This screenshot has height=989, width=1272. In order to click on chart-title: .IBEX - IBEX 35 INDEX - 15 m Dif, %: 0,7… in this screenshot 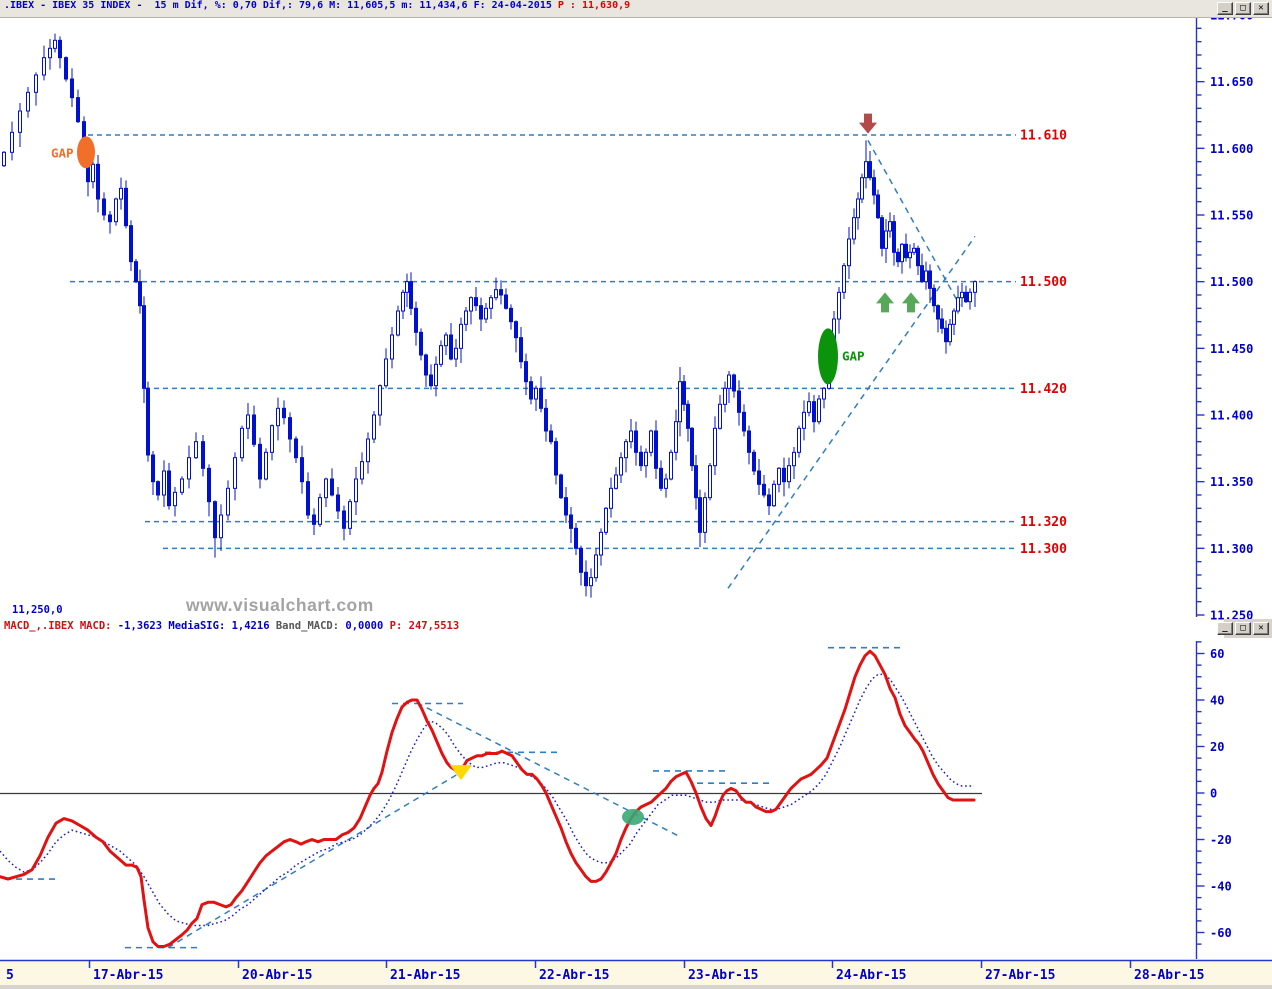, I will do `click(317, 8)`.